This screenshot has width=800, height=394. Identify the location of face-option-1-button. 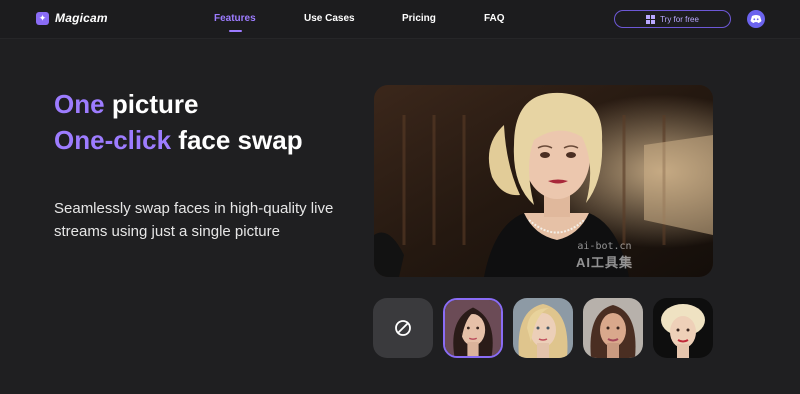
(473, 328).